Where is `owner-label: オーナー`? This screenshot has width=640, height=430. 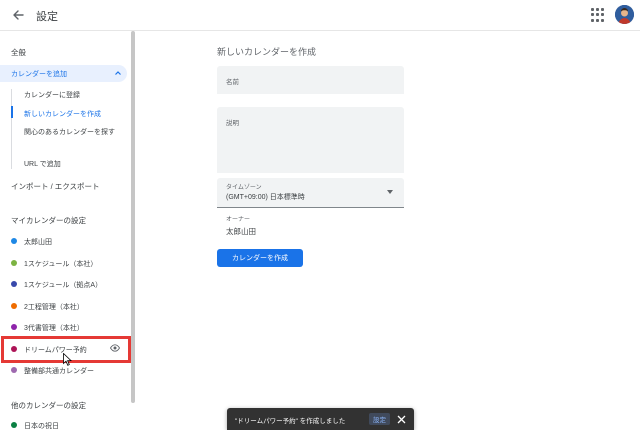 owner-label: オーナー is located at coordinates (238, 220).